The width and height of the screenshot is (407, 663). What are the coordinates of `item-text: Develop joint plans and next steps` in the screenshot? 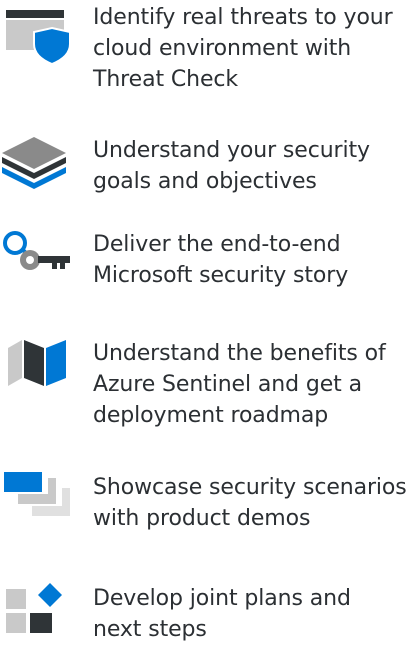 It's located at (222, 614).